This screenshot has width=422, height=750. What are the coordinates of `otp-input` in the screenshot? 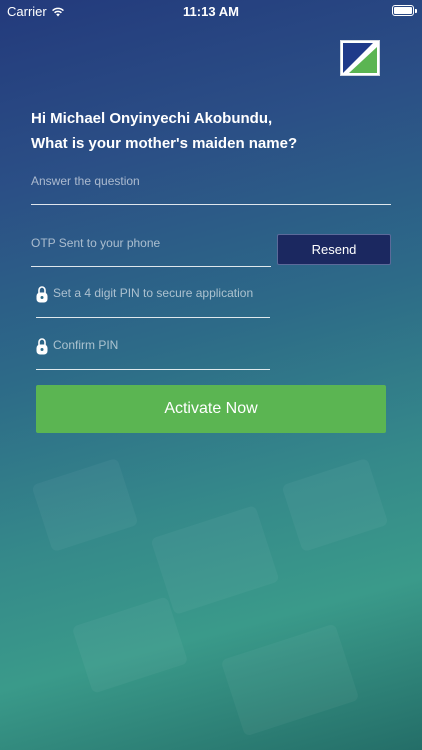 It's located at (151, 243).